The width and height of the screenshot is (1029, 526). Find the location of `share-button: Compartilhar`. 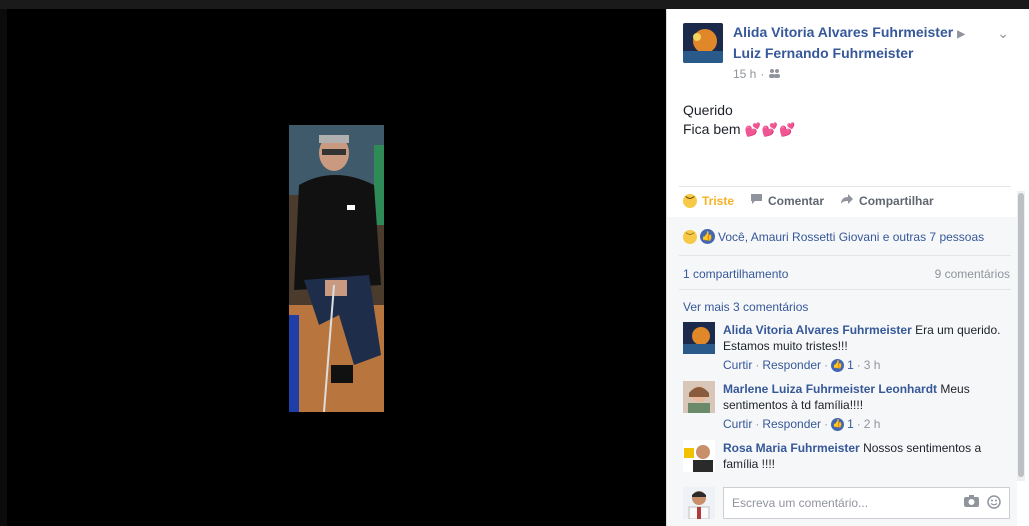

share-button: Compartilhar is located at coordinates (887, 200).